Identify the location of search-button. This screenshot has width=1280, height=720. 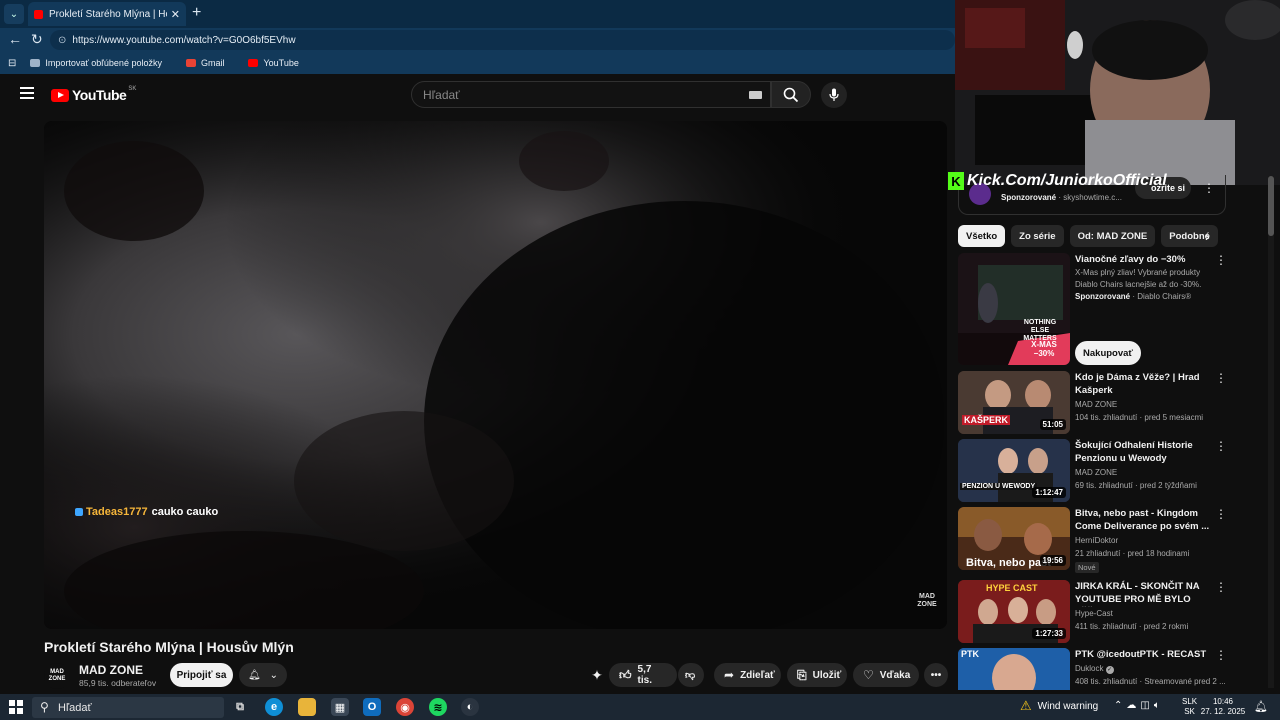
(791, 94).